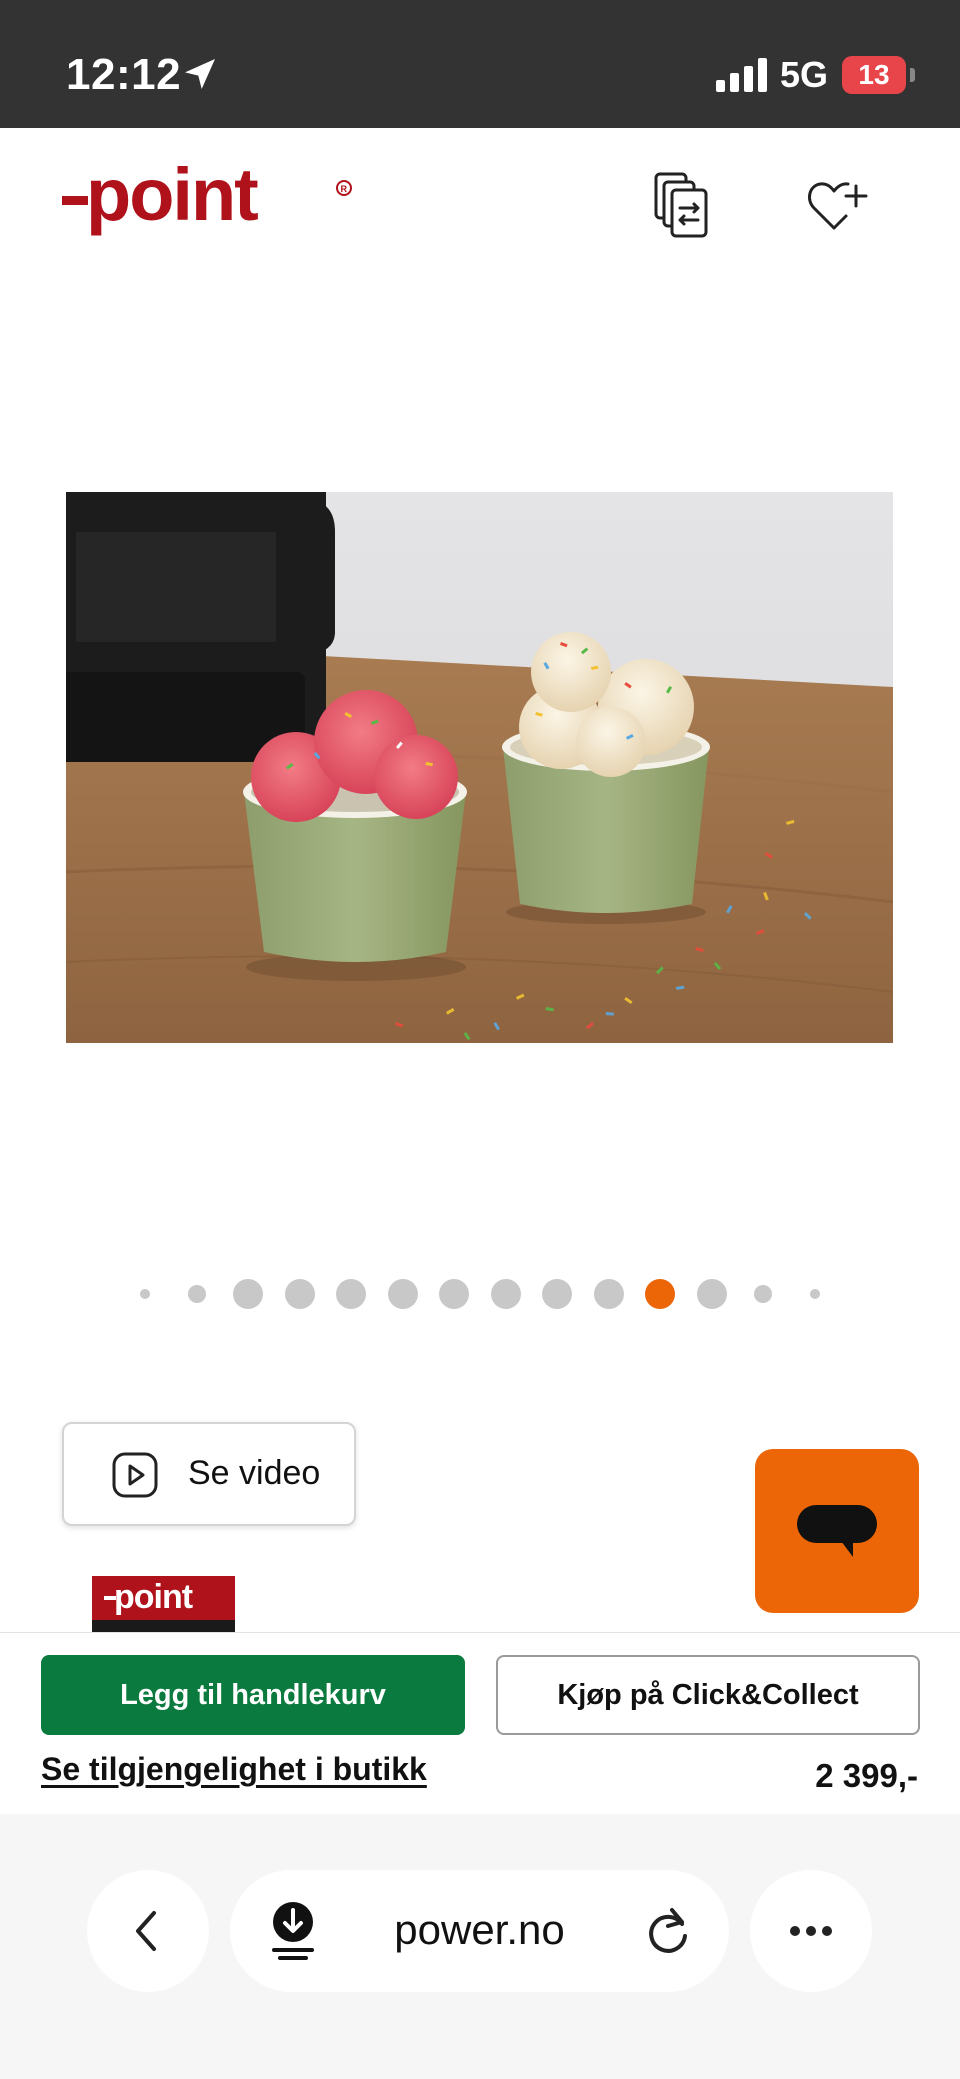  I want to click on signal-icon, so click(741, 75).